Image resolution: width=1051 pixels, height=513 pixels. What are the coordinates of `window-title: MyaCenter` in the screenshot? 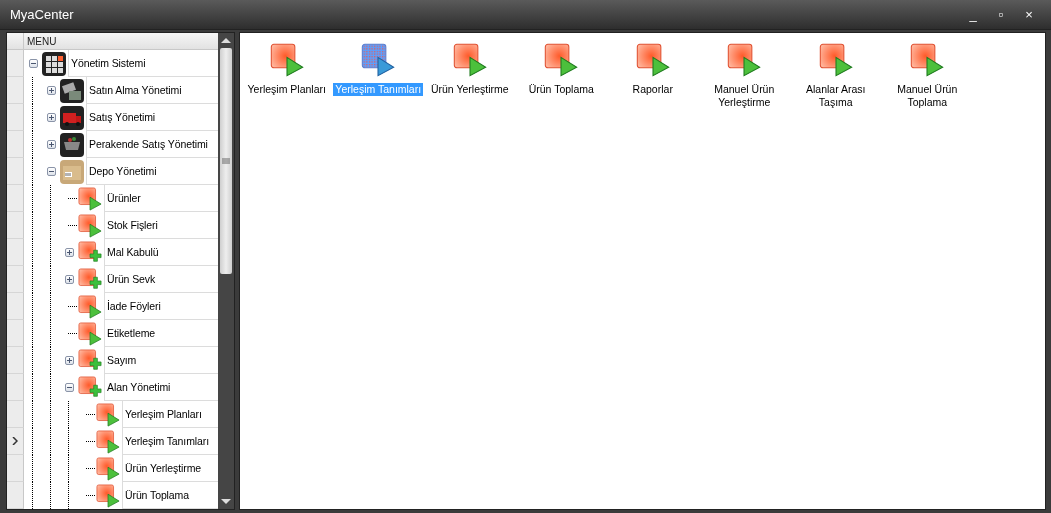 It's located at (42, 14).